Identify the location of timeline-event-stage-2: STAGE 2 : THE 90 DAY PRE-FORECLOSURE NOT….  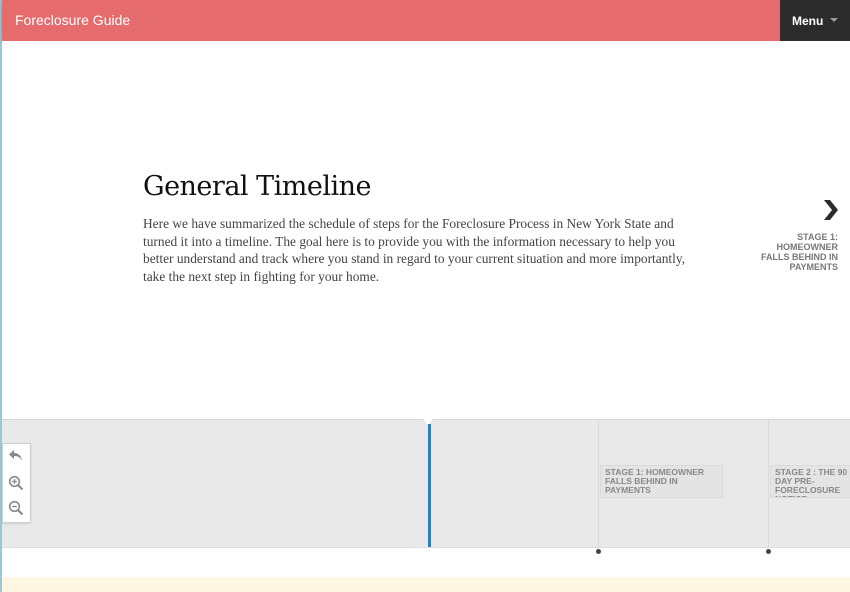
(810, 481).